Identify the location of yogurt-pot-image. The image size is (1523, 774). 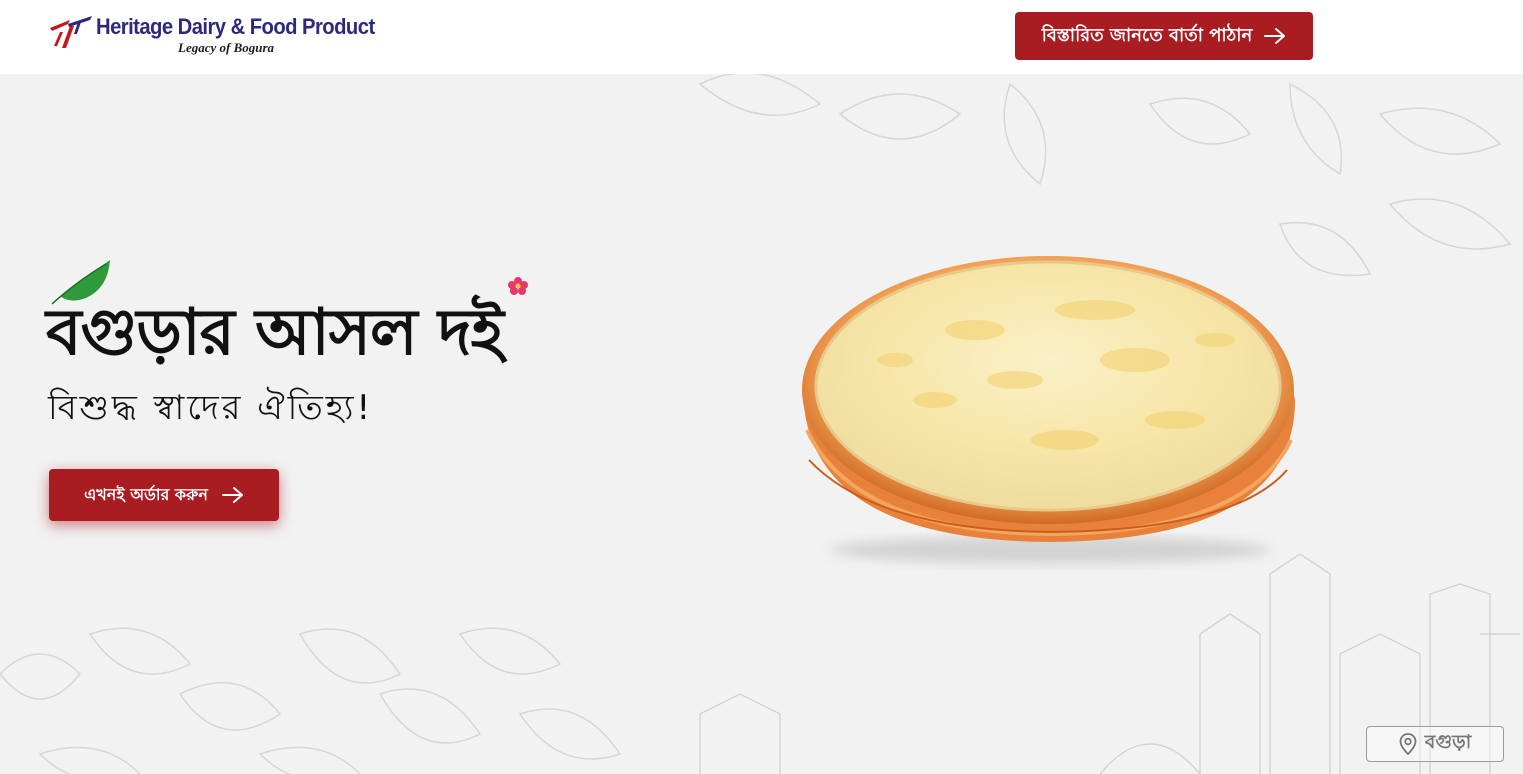
(1048, 410).